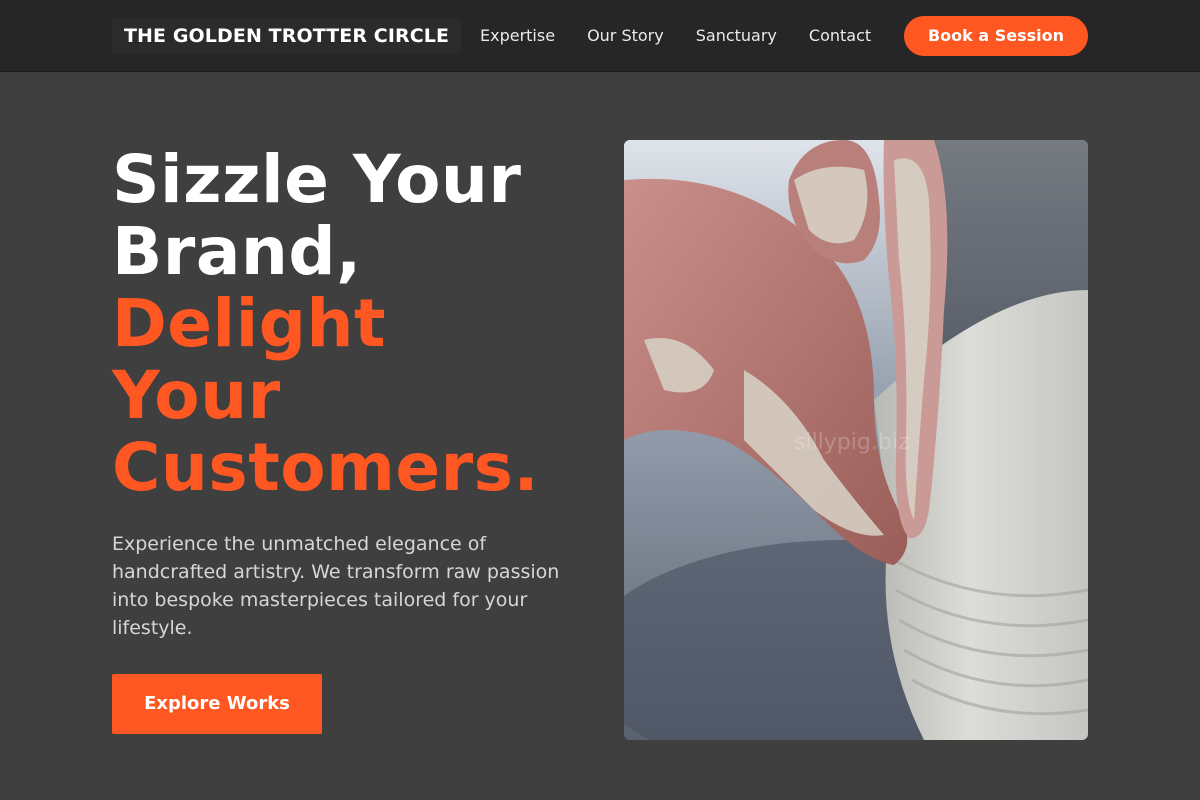 The width and height of the screenshot is (1200, 800). What do you see at coordinates (736, 36) in the screenshot?
I see `nav-link-sanctuary: Sanctuary` at bounding box center [736, 36].